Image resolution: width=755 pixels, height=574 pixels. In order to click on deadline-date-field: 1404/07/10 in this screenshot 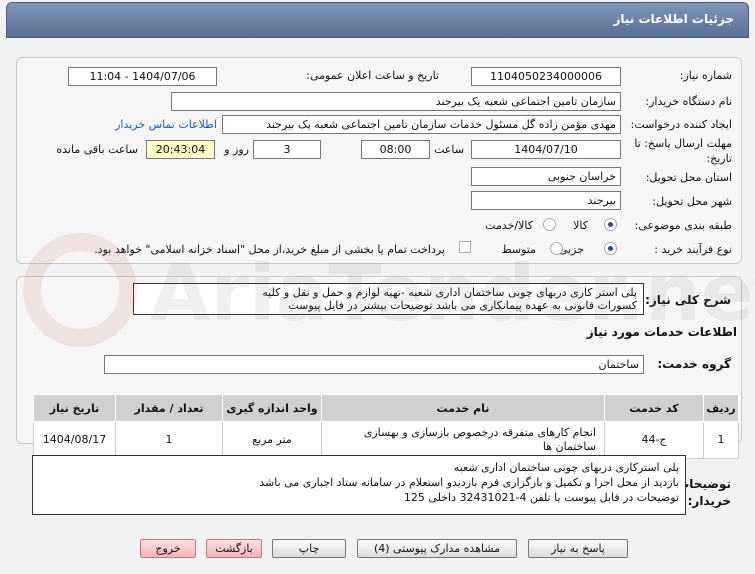, I will do `click(546, 149)`.